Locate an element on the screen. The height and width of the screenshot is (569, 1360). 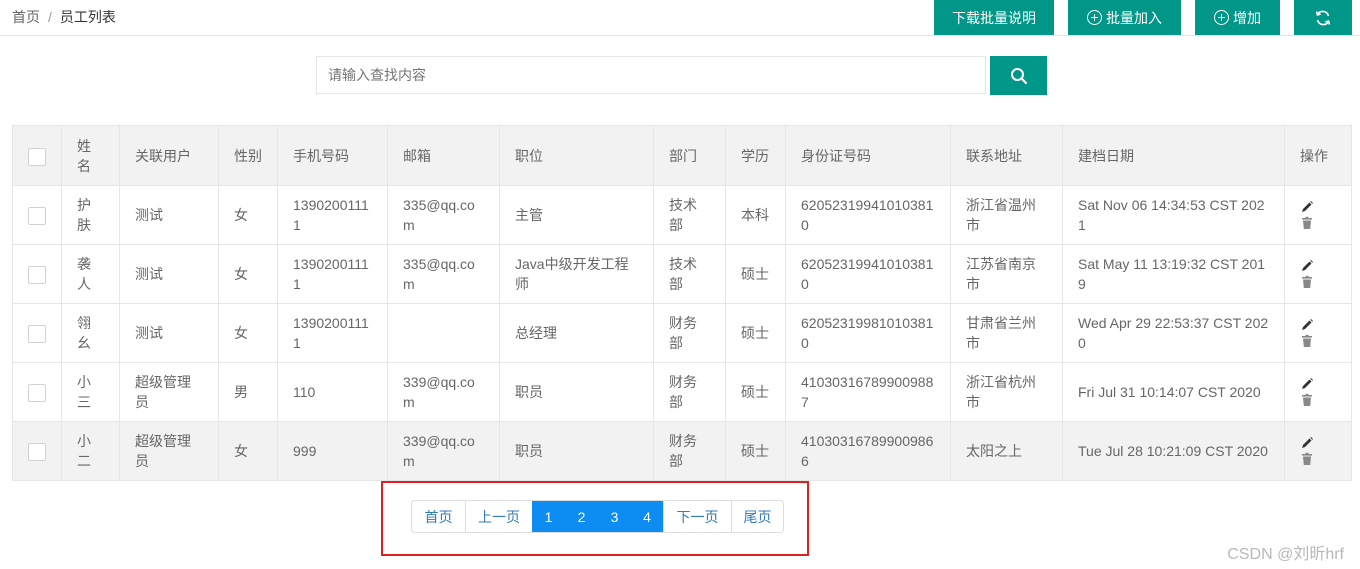
table-cell: Fri Jul 31 10:14:07 CST 2020 is located at coordinates (1173, 392).